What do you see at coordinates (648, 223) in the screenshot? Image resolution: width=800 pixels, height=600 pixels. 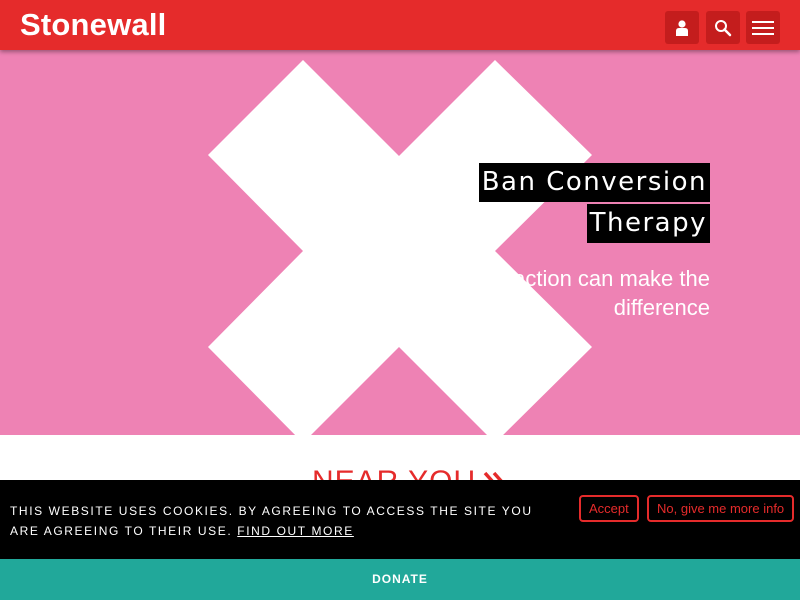 I see `hero-title-line-2: Therapy` at bounding box center [648, 223].